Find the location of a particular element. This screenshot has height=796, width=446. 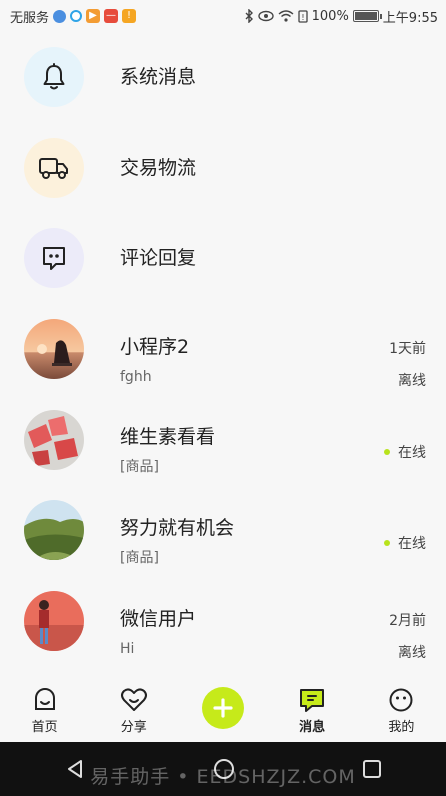

tab-messages: 消息 is located at coordinates (312, 711).